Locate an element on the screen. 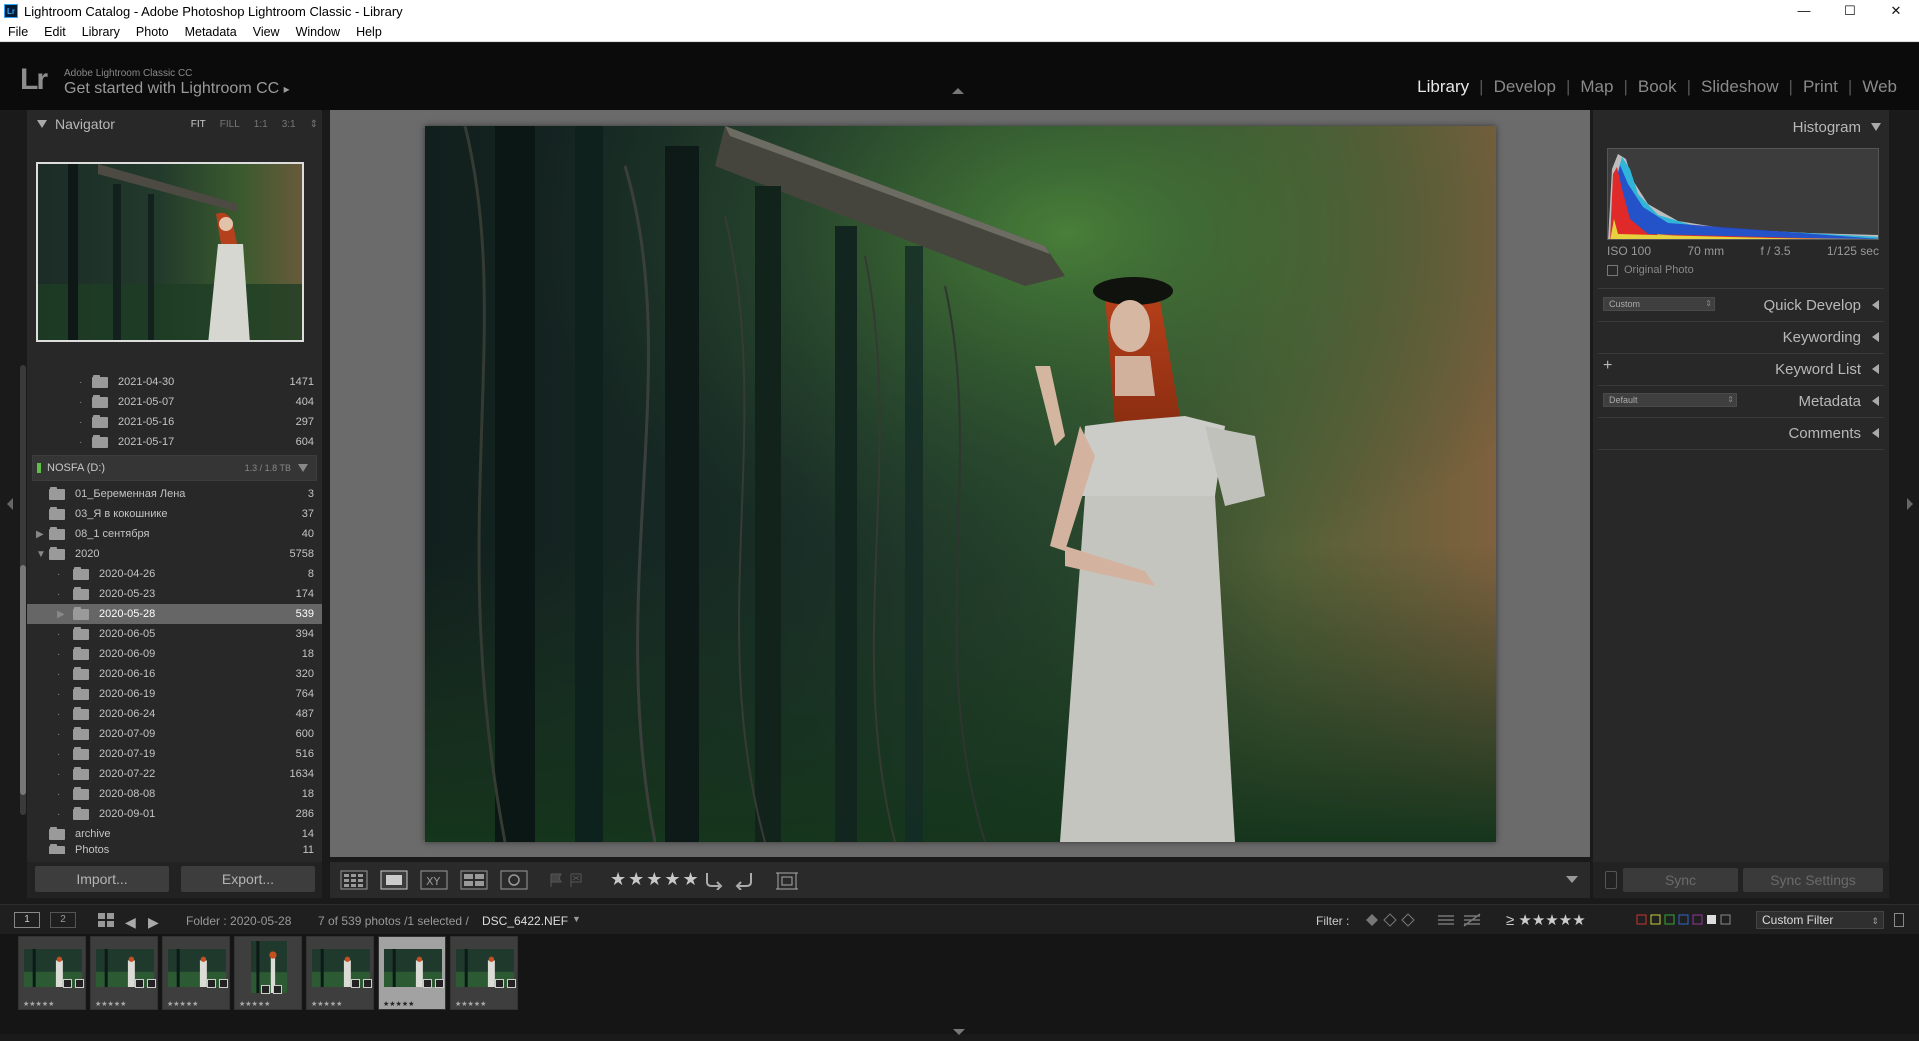 This screenshot has width=1919, height=1041. zoom-arrows-icon: ⇕ is located at coordinates (314, 124).